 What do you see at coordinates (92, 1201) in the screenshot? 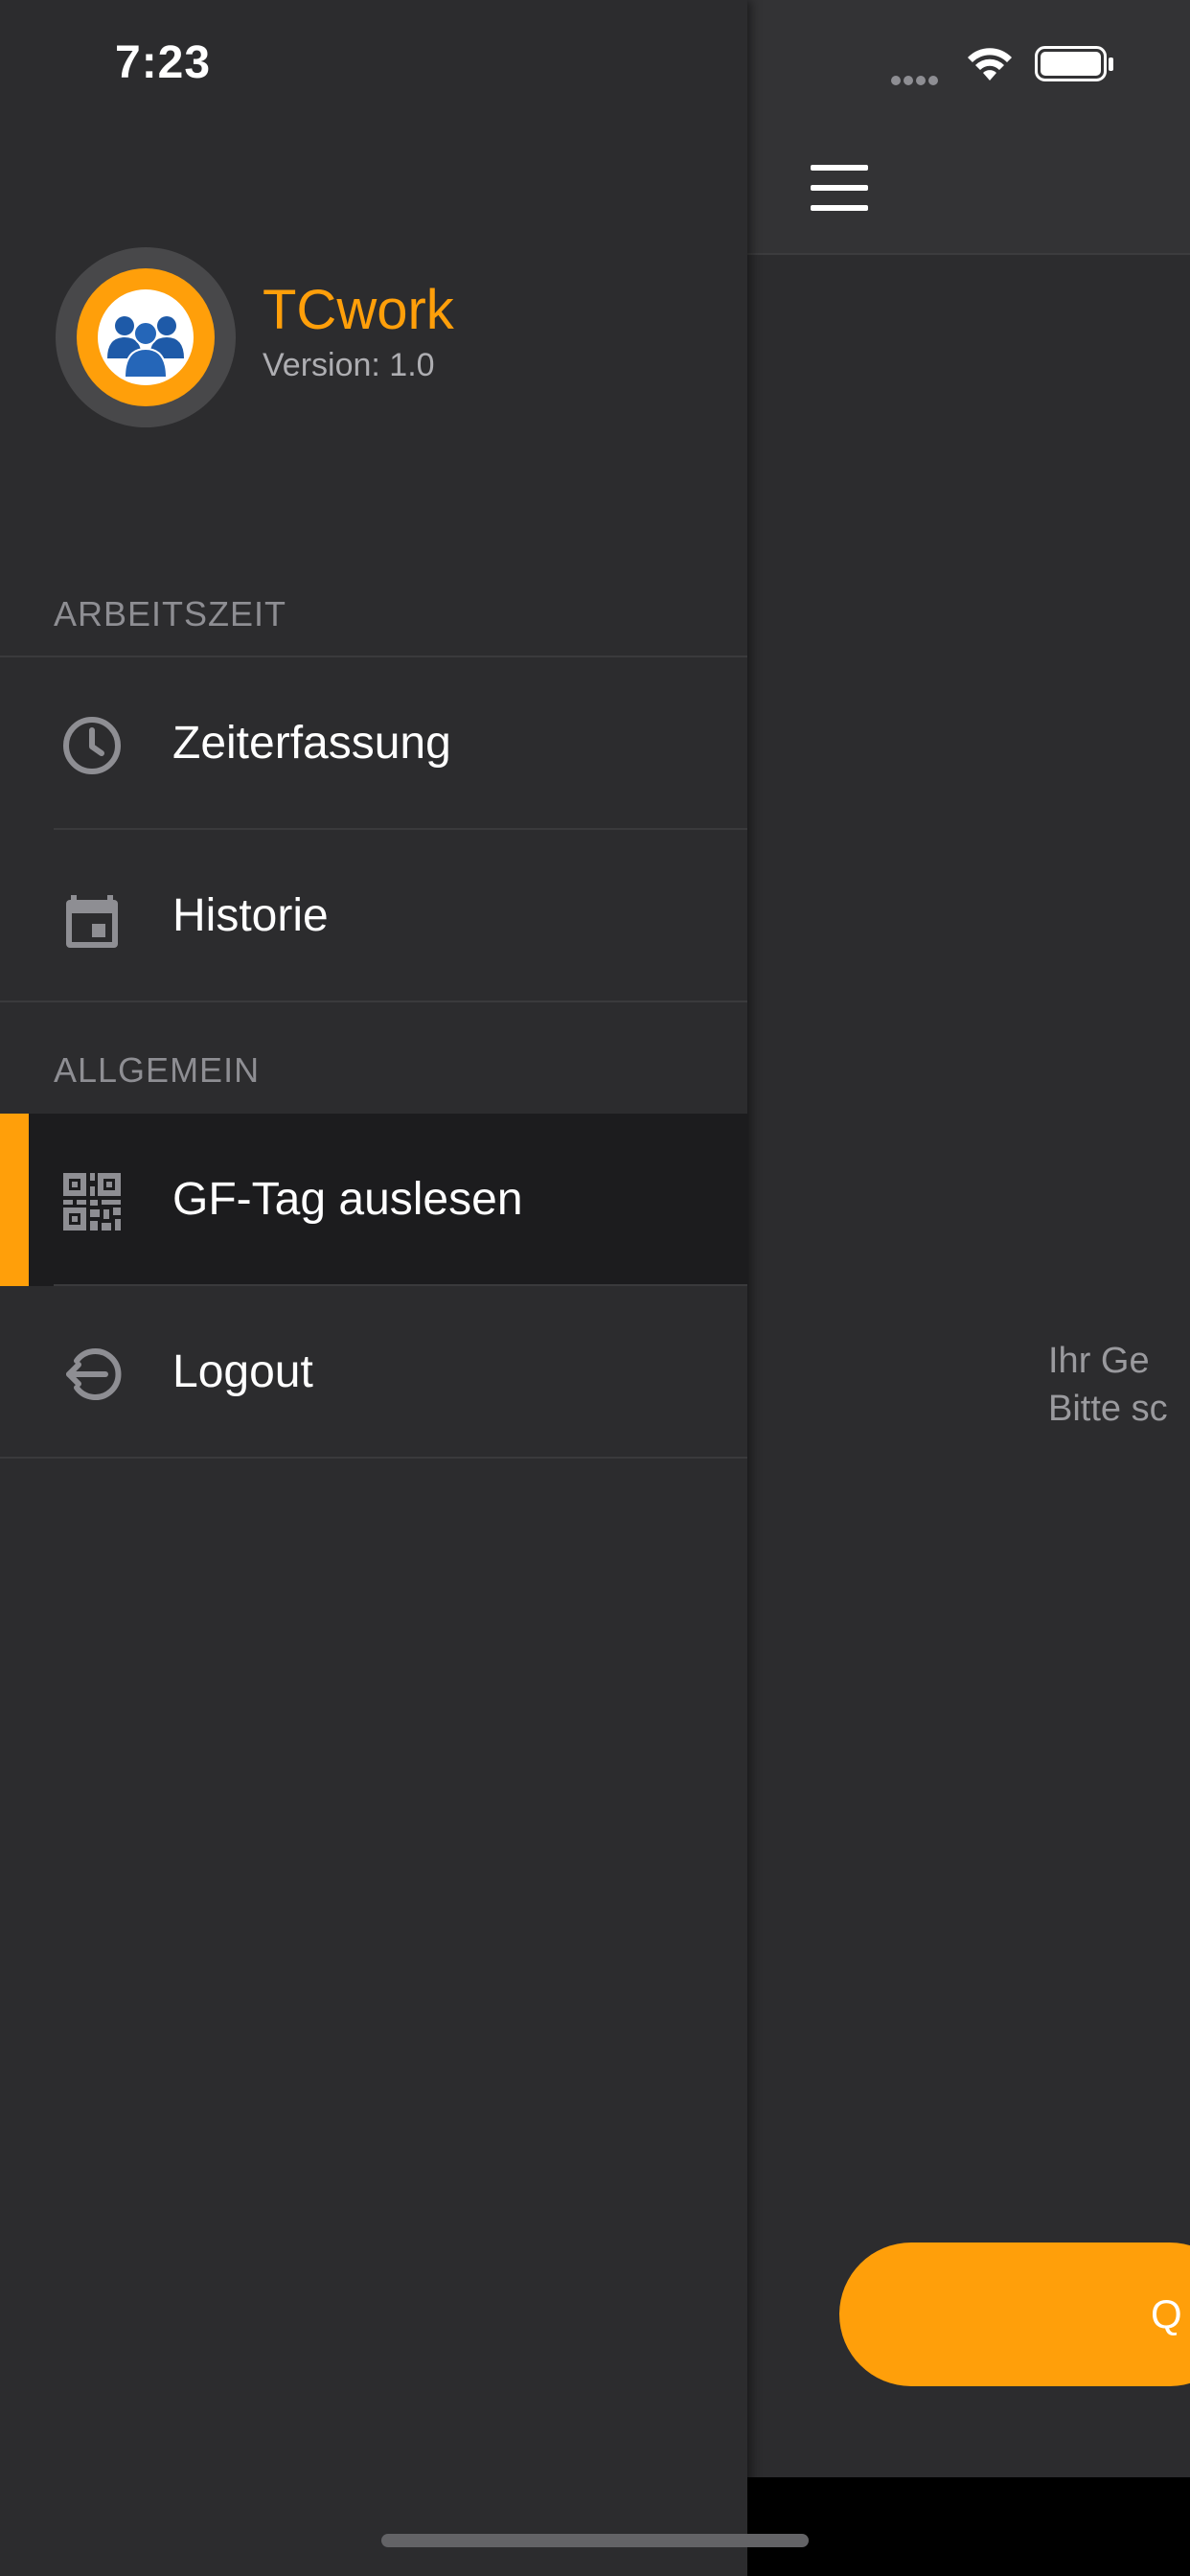
I see `qr-code-icon` at bounding box center [92, 1201].